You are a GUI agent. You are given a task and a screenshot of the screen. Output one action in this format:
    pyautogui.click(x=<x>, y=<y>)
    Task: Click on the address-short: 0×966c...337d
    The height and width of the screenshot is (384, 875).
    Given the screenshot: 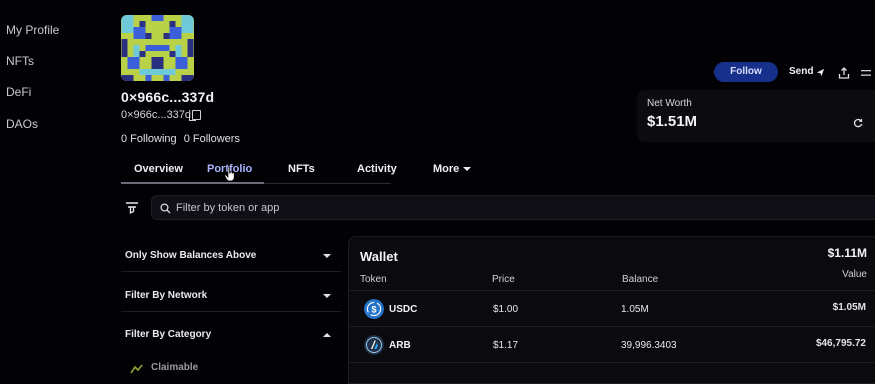 What is the action you would take?
    pyautogui.click(x=156, y=115)
    